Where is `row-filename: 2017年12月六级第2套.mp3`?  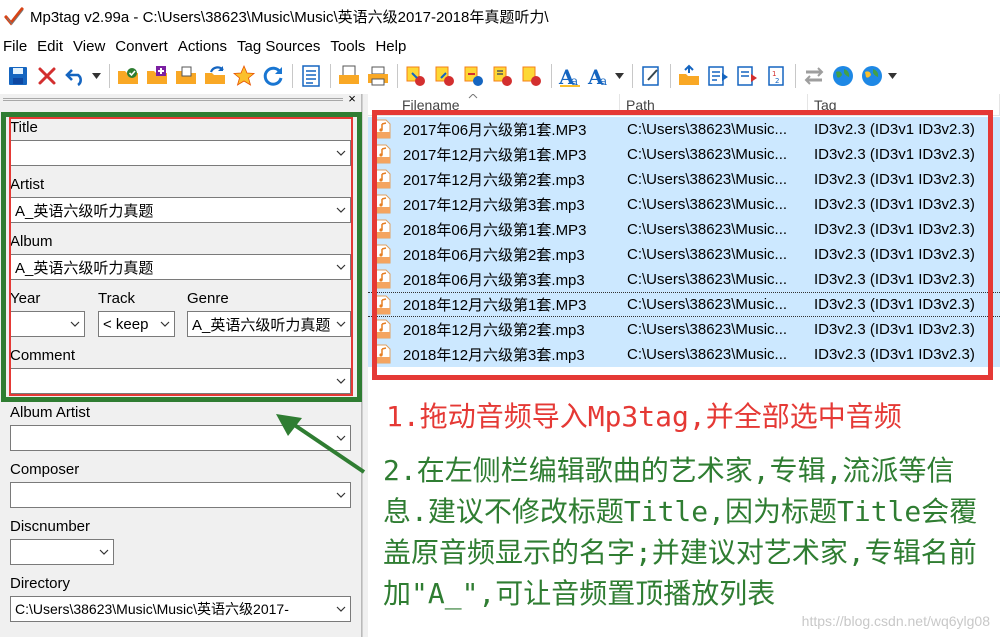 row-filename: 2017年12月六级第2套.mp3 is located at coordinates (494, 180).